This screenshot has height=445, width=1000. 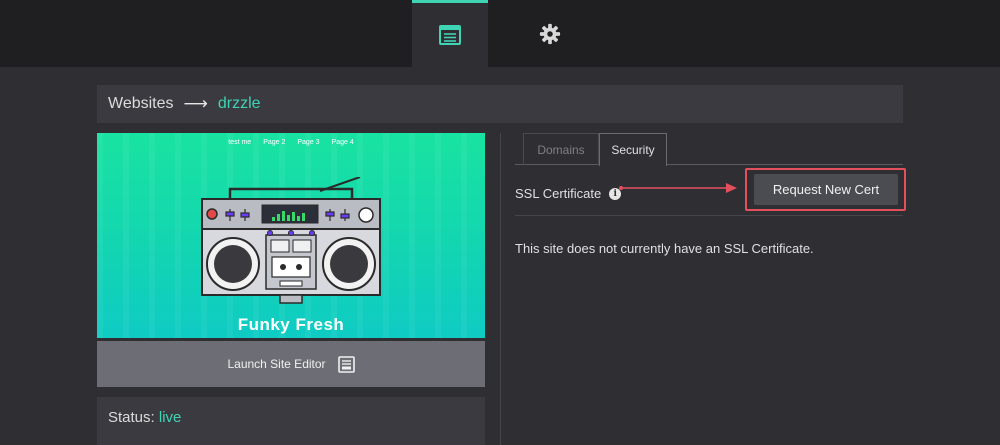 What do you see at coordinates (500, 104) in the screenshot?
I see `breadcrumb: Websites ⟶ drzzle` at bounding box center [500, 104].